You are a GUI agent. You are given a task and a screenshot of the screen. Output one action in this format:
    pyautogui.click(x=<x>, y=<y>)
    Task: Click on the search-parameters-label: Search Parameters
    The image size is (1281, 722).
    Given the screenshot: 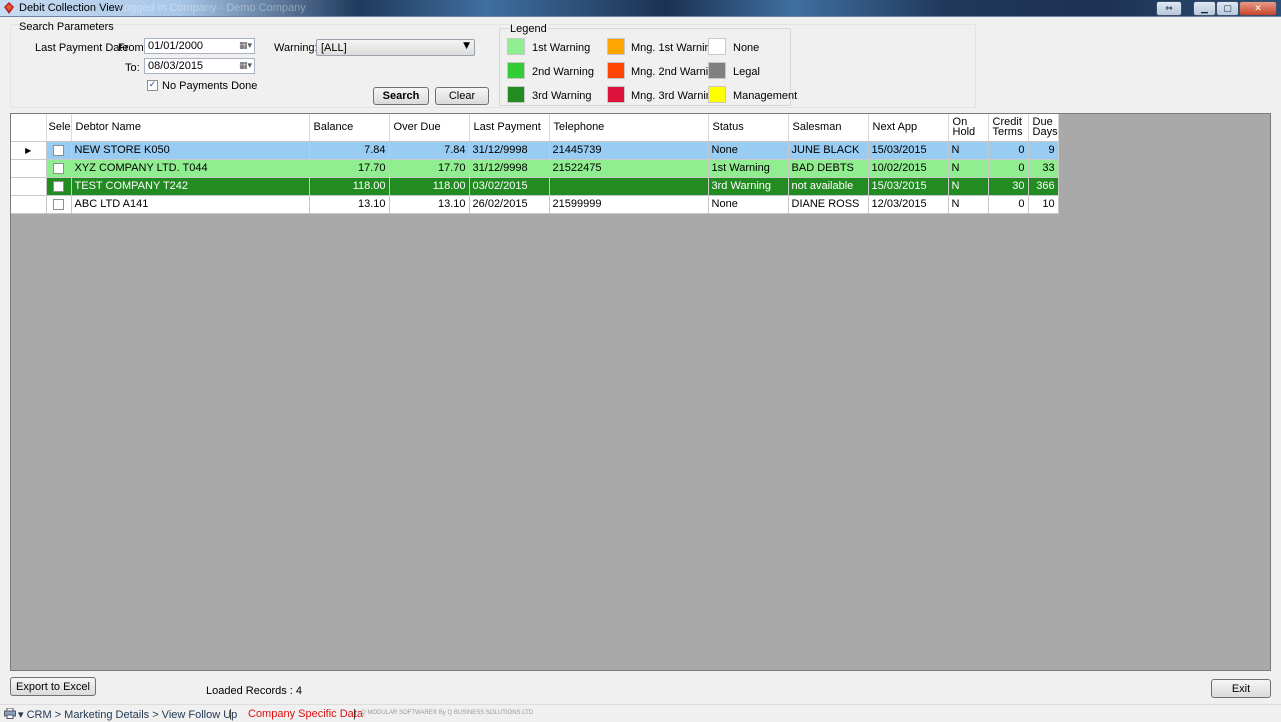 What is the action you would take?
    pyautogui.click(x=66, y=27)
    